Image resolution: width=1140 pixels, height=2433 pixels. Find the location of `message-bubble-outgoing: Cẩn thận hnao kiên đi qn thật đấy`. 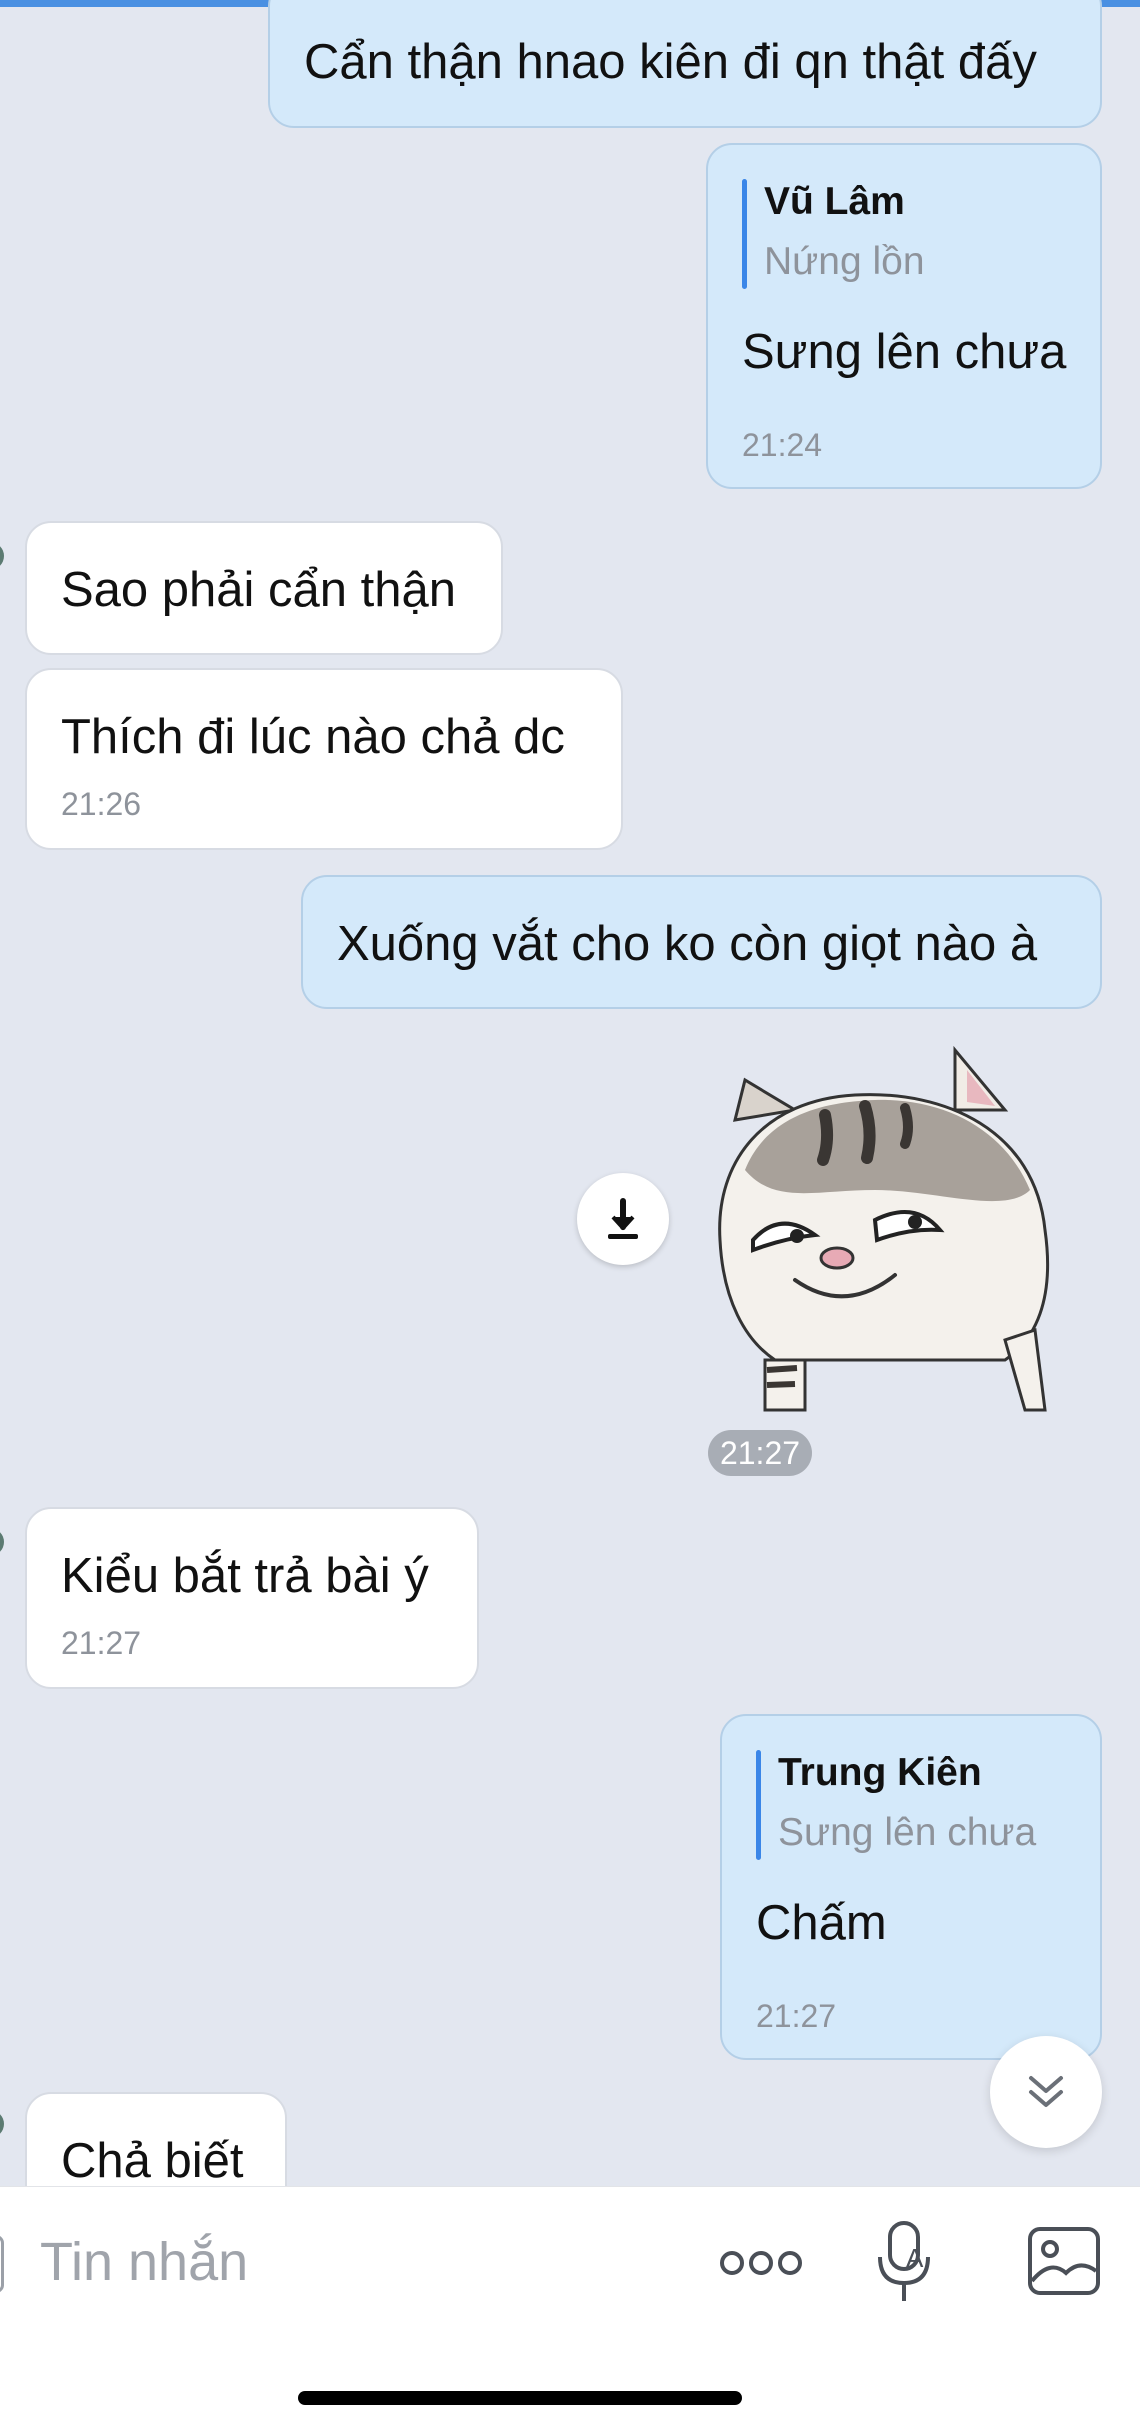

message-bubble-outgoing: Cẩn thận hnao kiên đi qn thật đấy is located at coordinates (685, 64).